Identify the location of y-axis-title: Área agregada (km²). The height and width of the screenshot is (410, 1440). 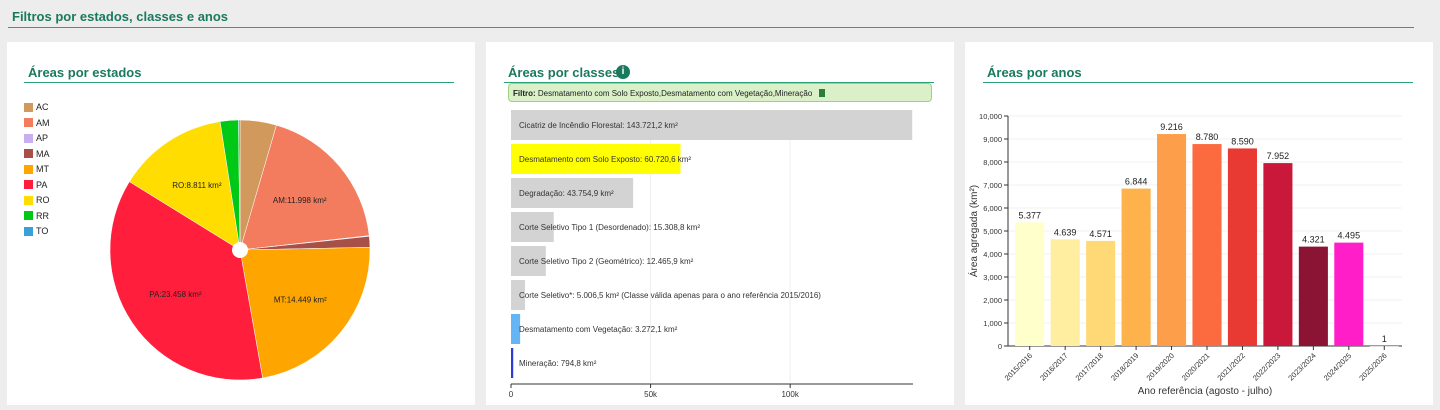
(973, 231).